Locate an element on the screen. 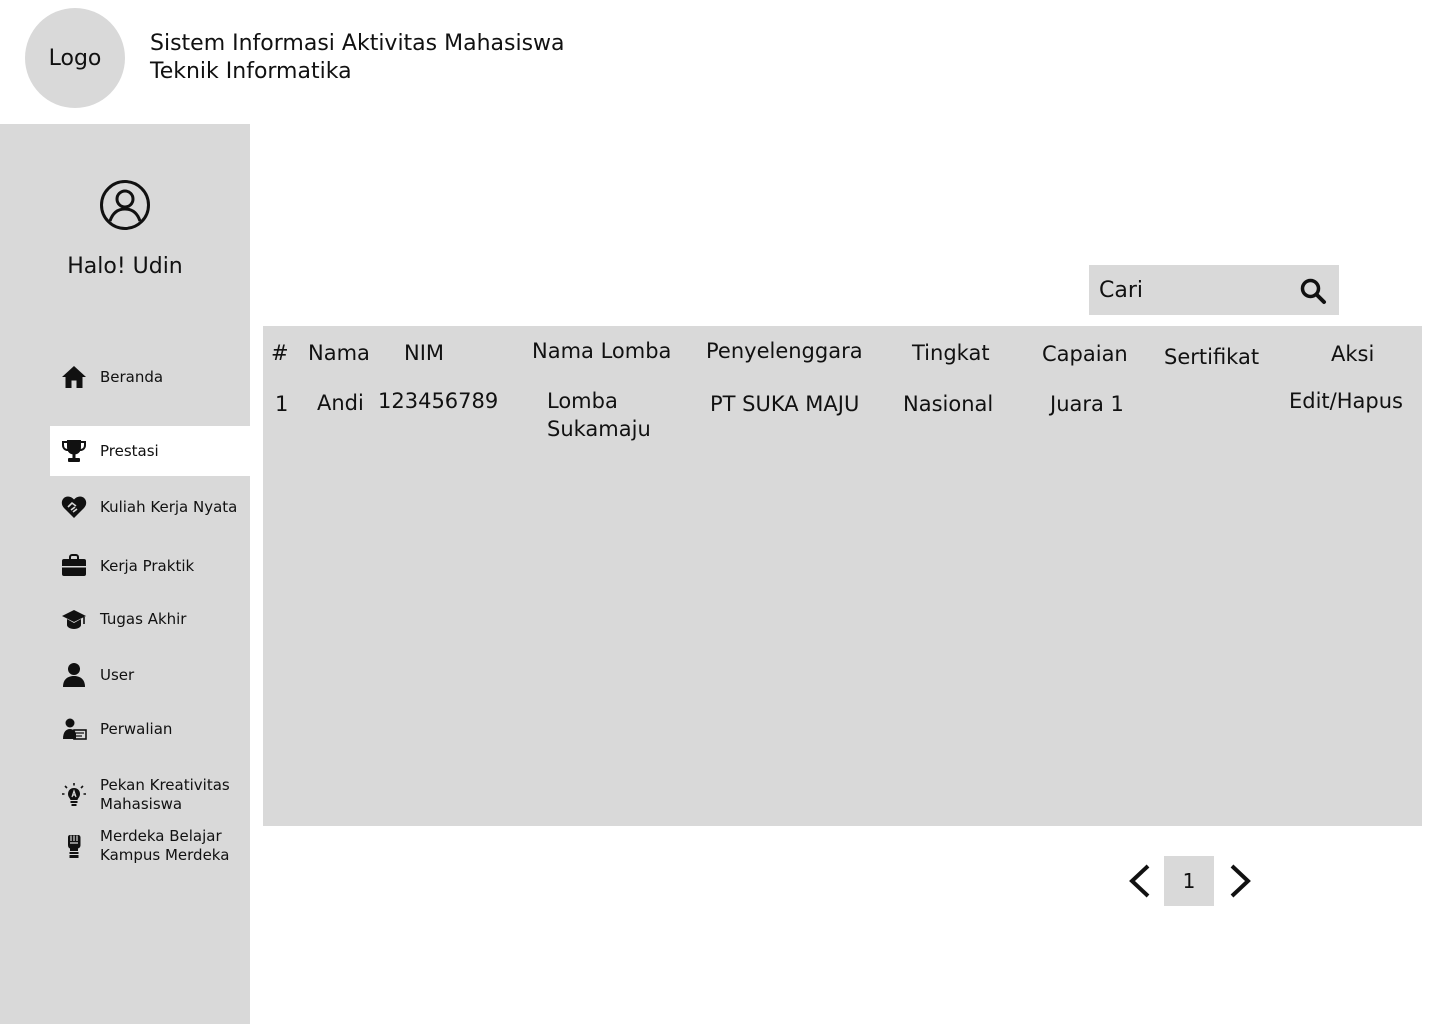 This screenshot has height=1024, width=1440. sidebar-item-label: Tugas Akhir is located at coordinates (143, 618).